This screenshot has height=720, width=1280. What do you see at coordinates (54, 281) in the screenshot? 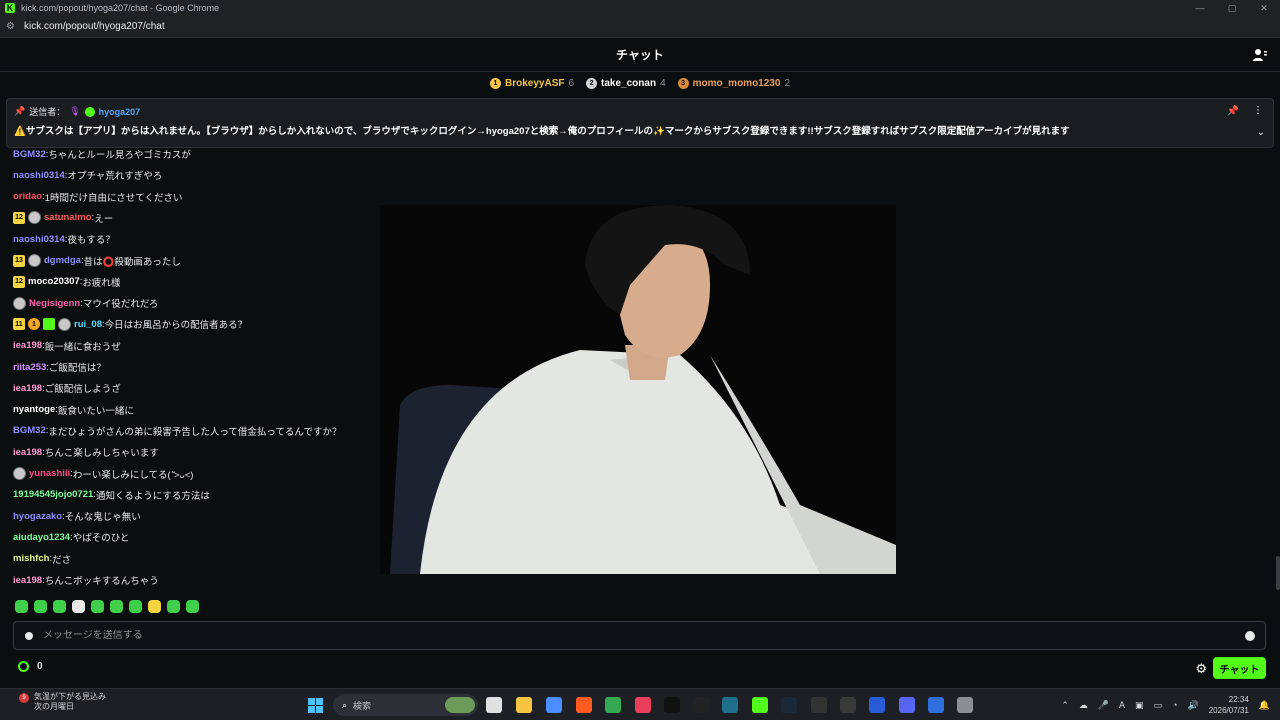
I see `chat-username: moco20307` at bounding box center [54, 281].